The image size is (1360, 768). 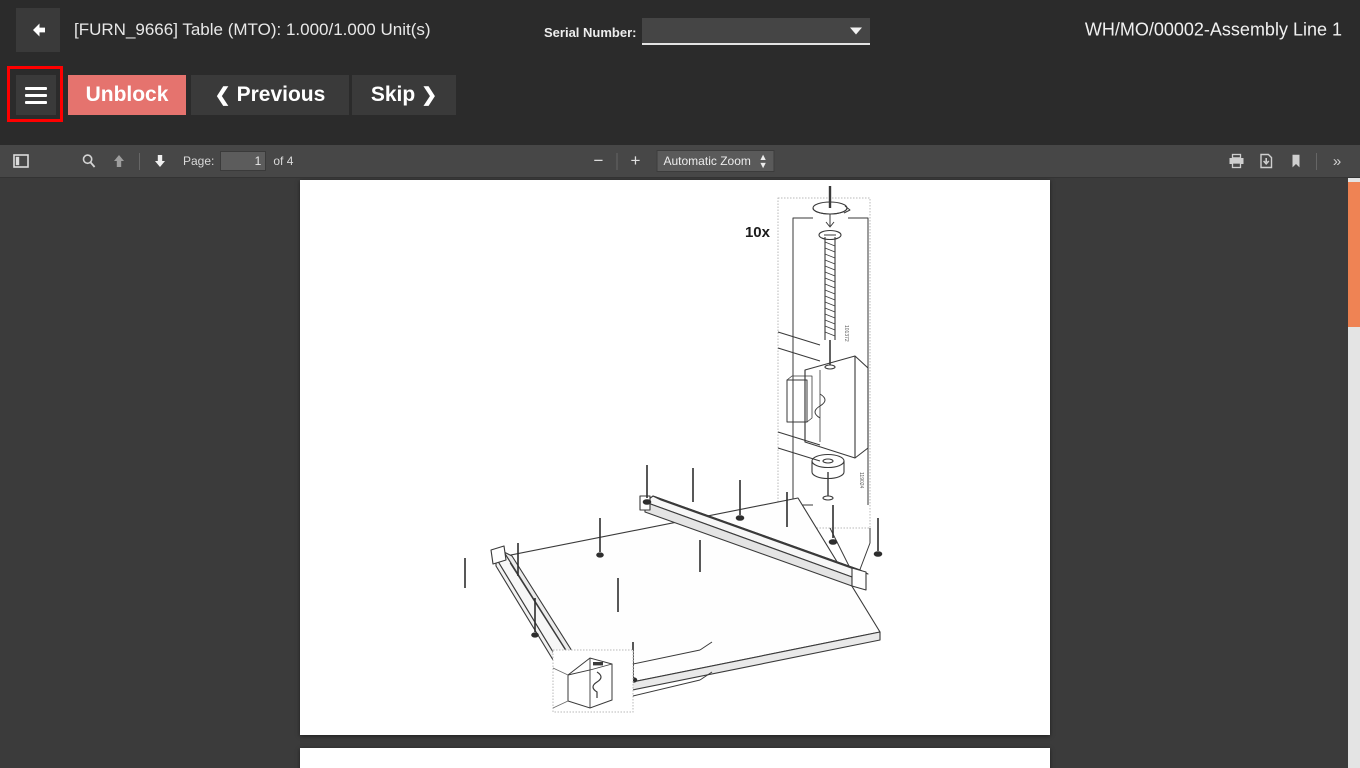 What do you see at coordinates (756, 31) in the screenshot?
I see `serial-number-select` at bounding box center [756, 31].